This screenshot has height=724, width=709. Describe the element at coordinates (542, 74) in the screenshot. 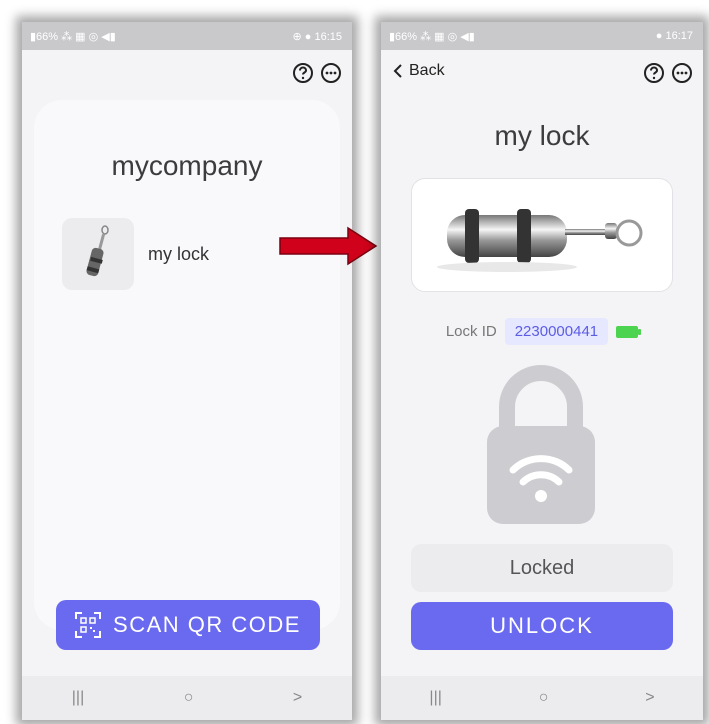

I see `top-bar: Back` at that location.